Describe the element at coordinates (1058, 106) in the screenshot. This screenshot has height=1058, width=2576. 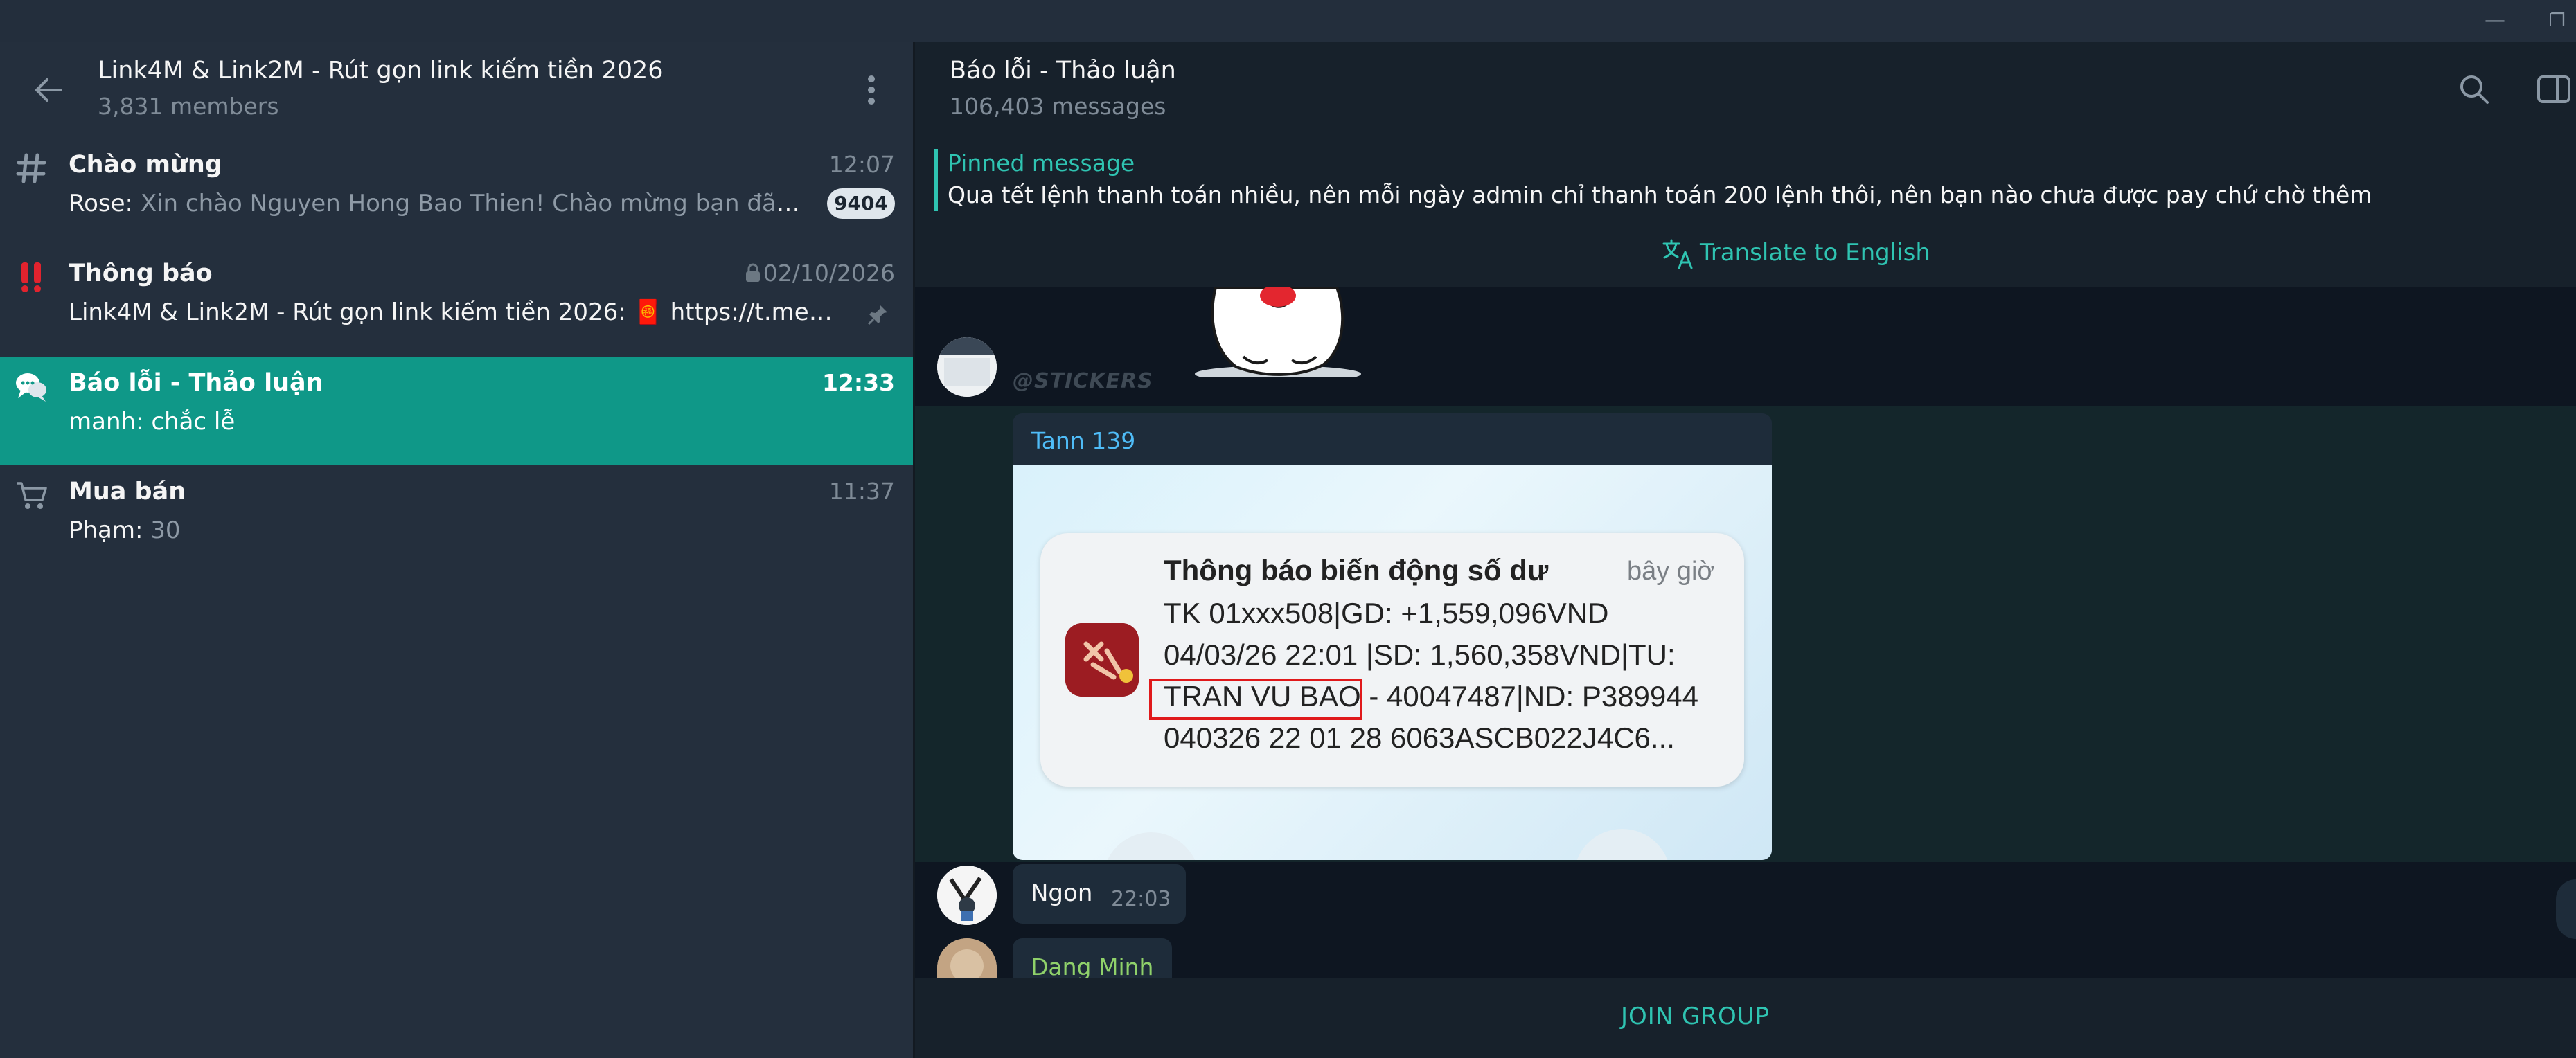
I see `chat-message-count: 106,403 messages` at that location.